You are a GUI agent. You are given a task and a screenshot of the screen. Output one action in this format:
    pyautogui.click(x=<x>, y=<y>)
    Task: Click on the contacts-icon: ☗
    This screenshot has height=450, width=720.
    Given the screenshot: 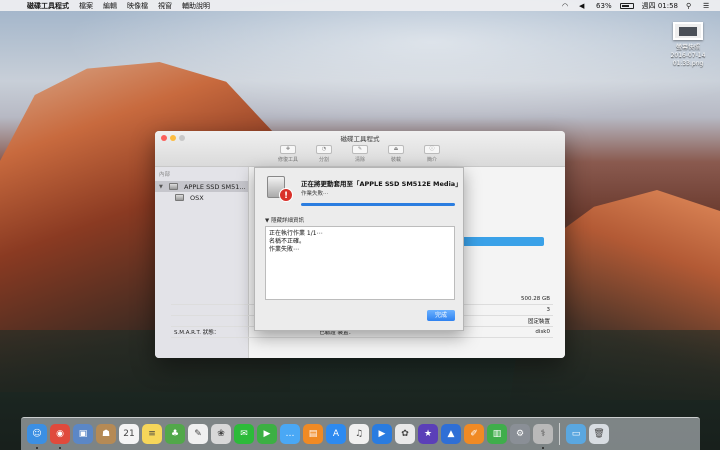 What is the action you would take?
    pyautogui.click(x=106, y=434)
    